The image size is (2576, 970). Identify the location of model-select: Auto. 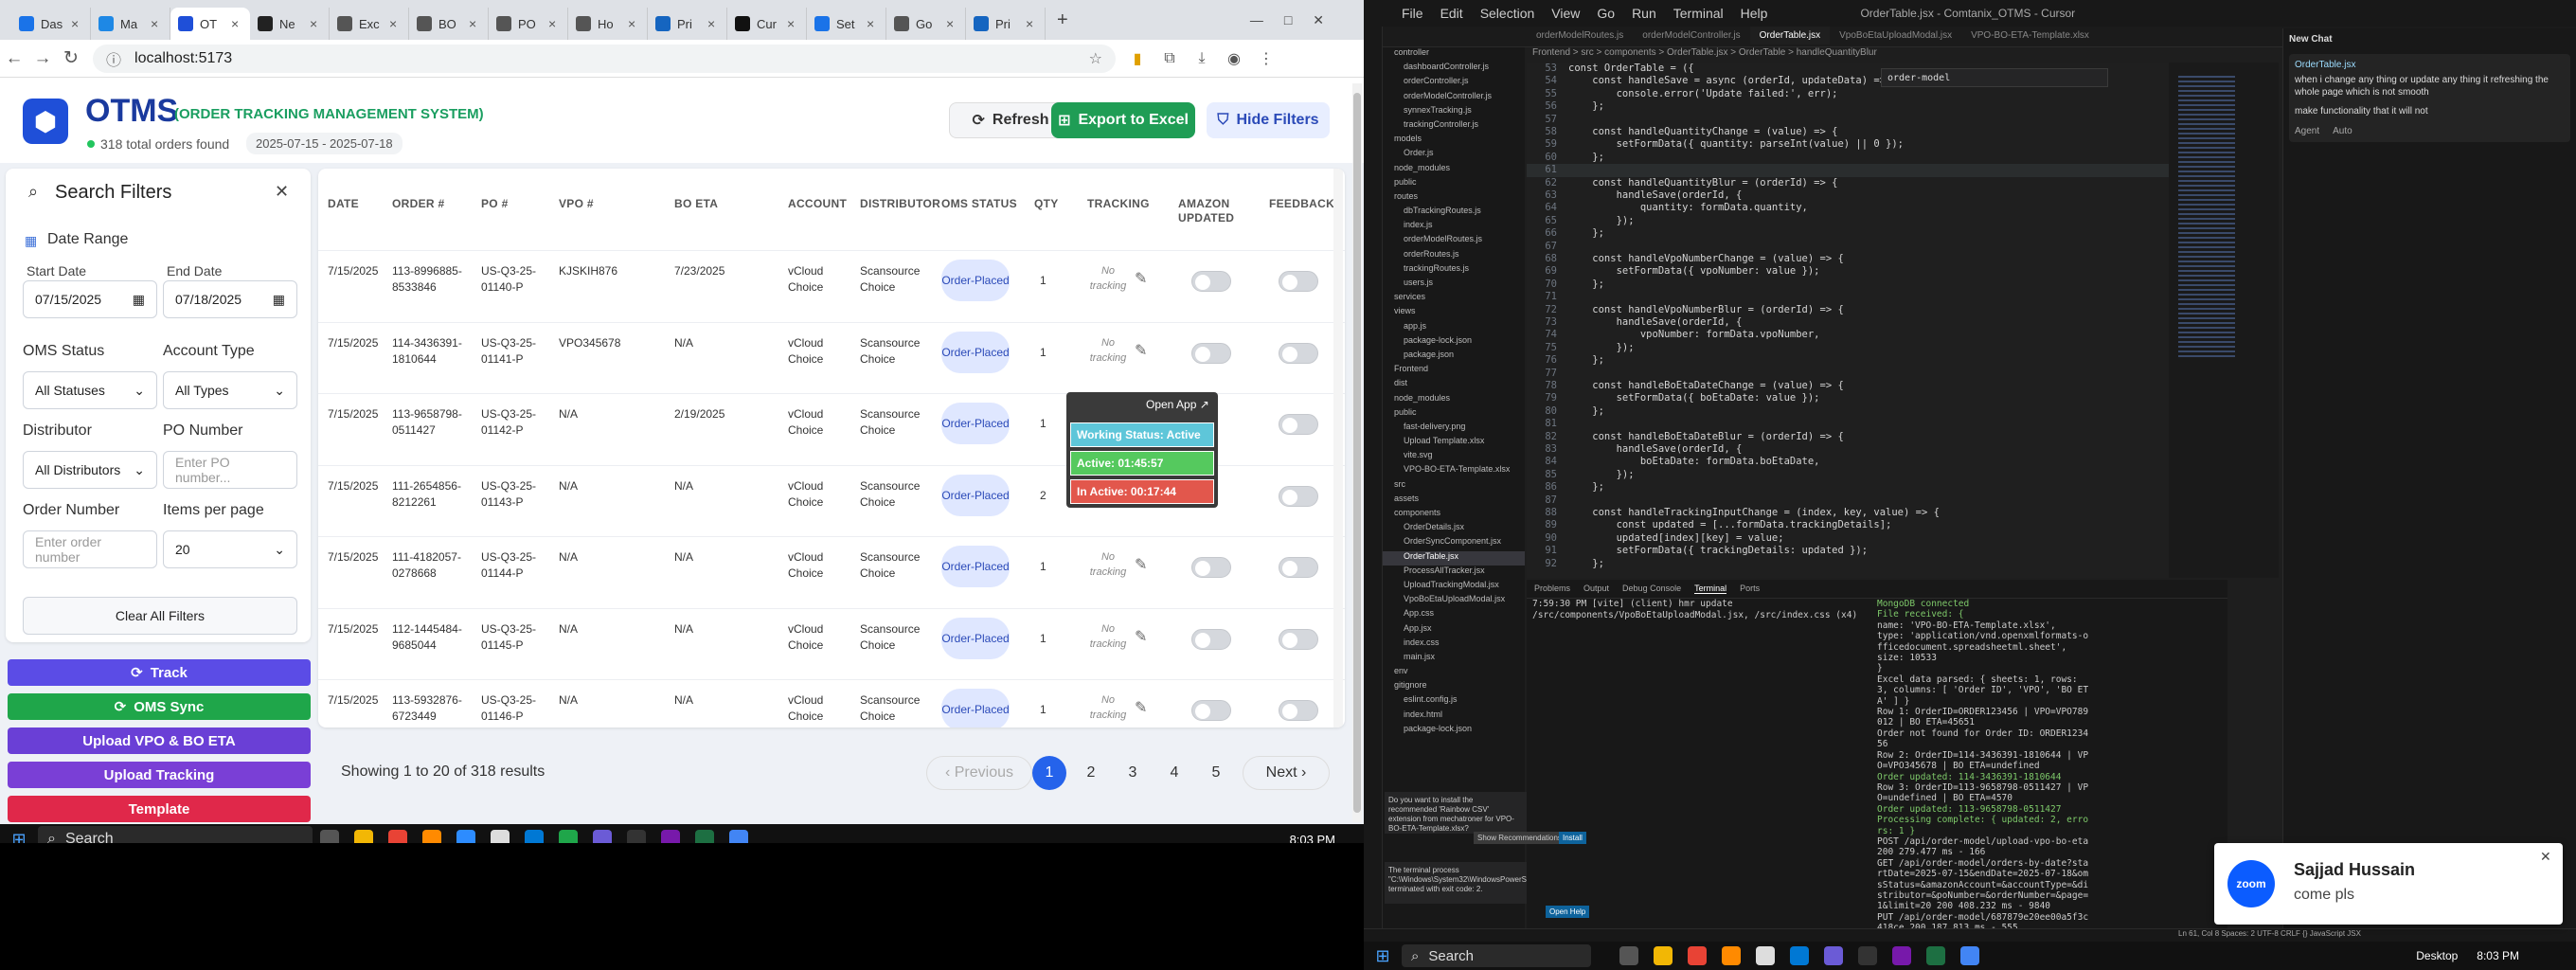
(2342, 131).